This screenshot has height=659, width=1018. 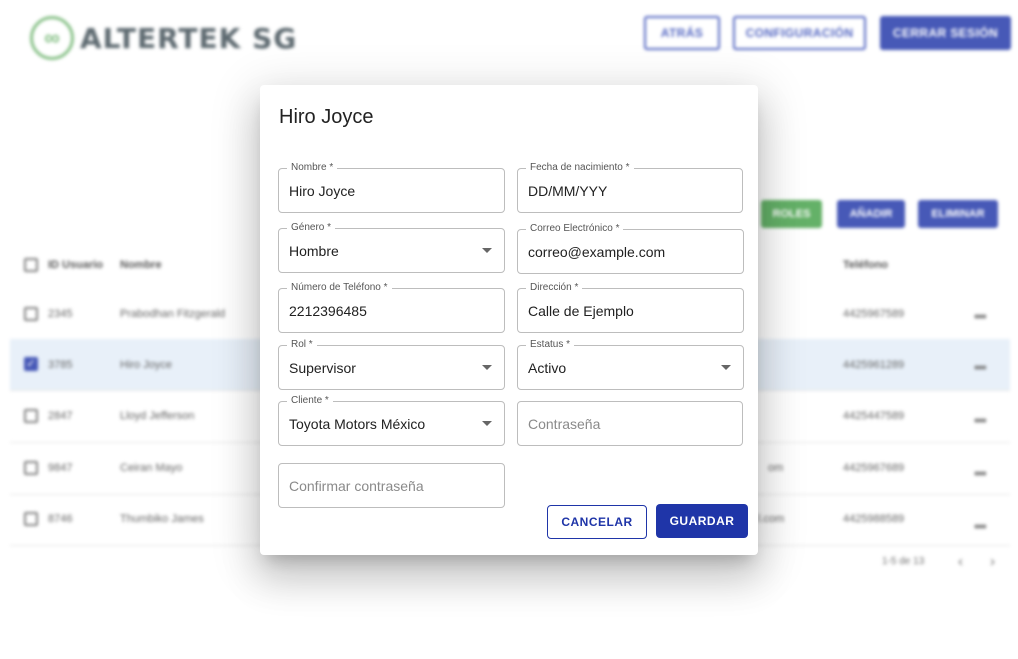 I want to click on nombre-value: Hiro Joyce, so click(x=322, y=191).